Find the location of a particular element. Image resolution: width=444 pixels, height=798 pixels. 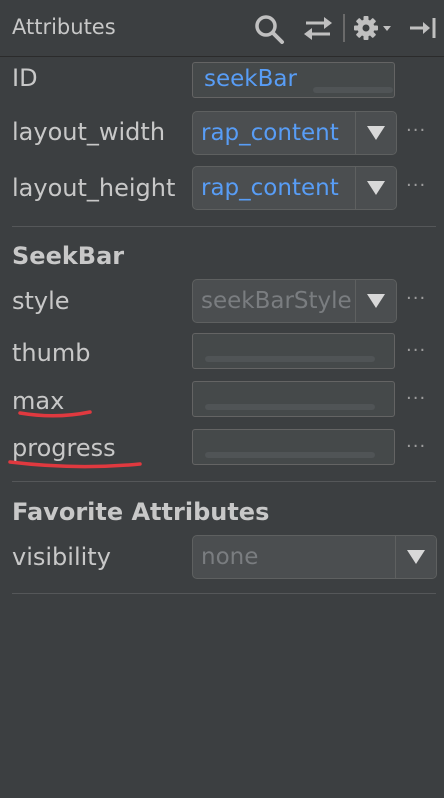

id-field: seekBar is located at coordinates (293, 80).